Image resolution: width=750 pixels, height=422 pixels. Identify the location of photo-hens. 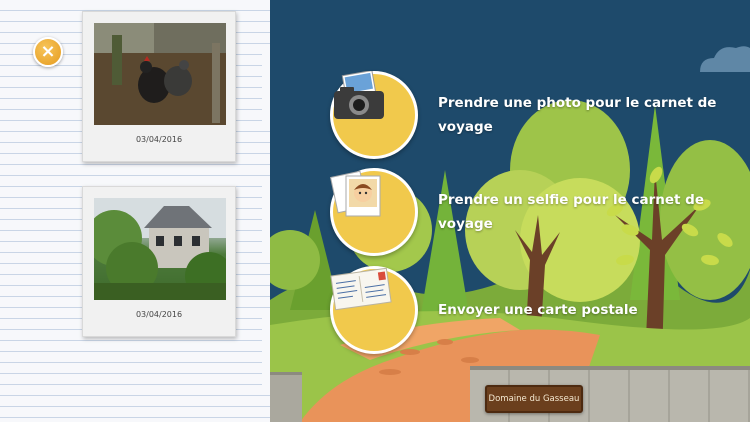
(160, 74).